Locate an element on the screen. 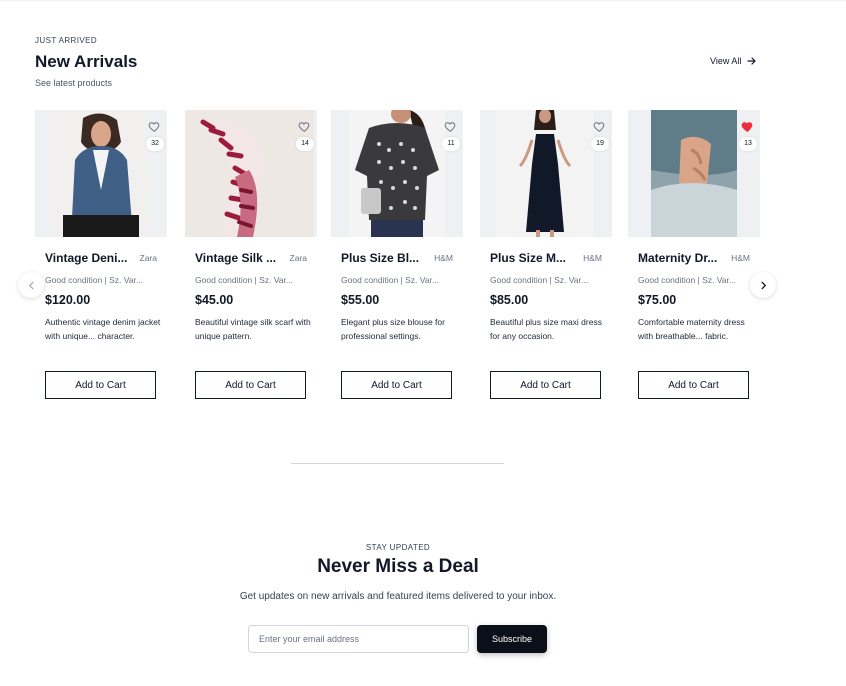 The width and height of the screenshot is (846, 686). card-header: Vintage Silk ... Zara is located at coordinates (251, 258).